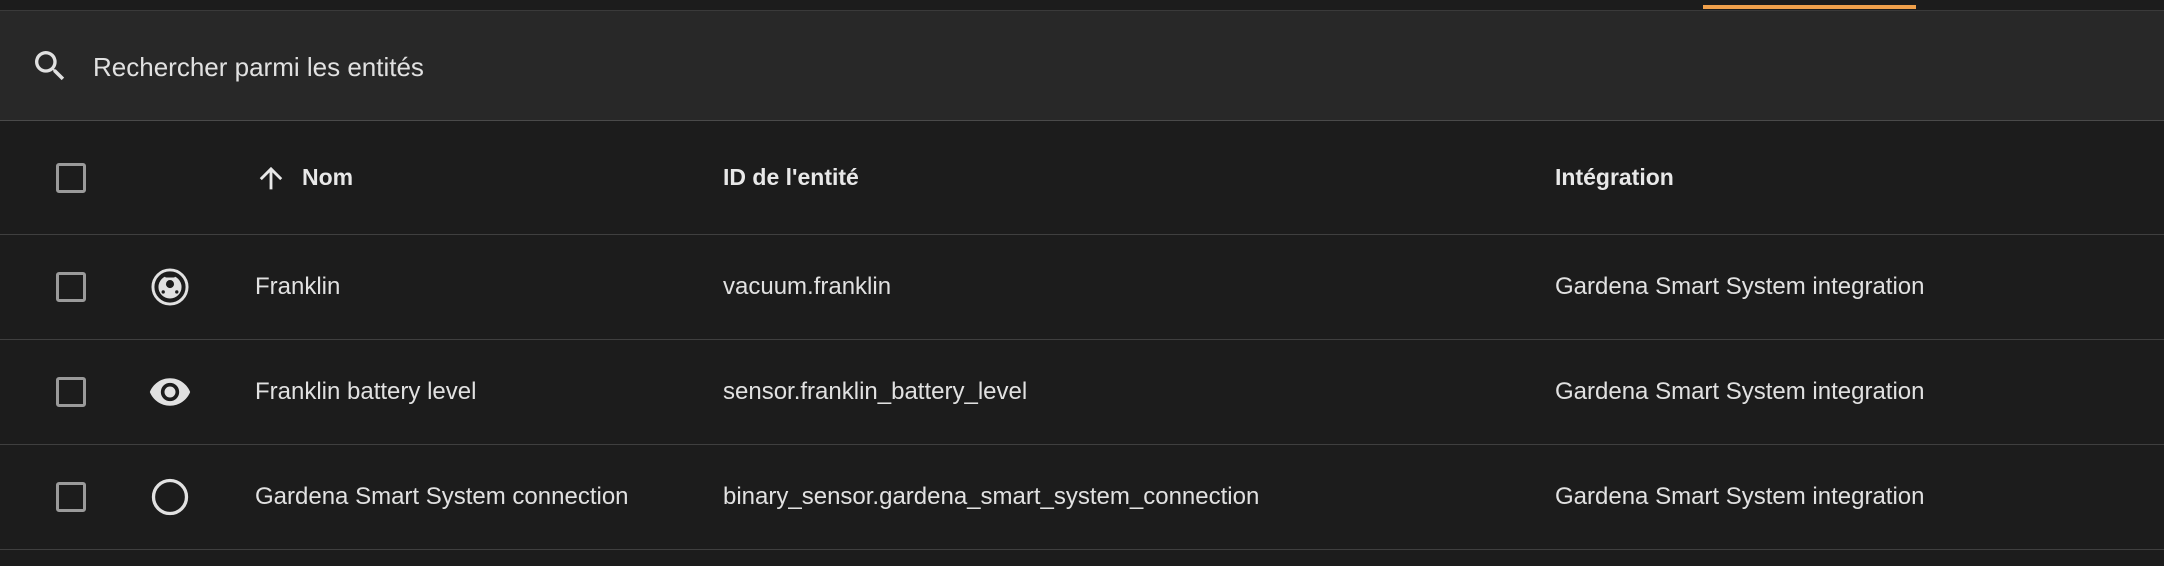 This screenshot has height=566, width=2164. I want to click on select-all-checkbox, so click(71, 177).